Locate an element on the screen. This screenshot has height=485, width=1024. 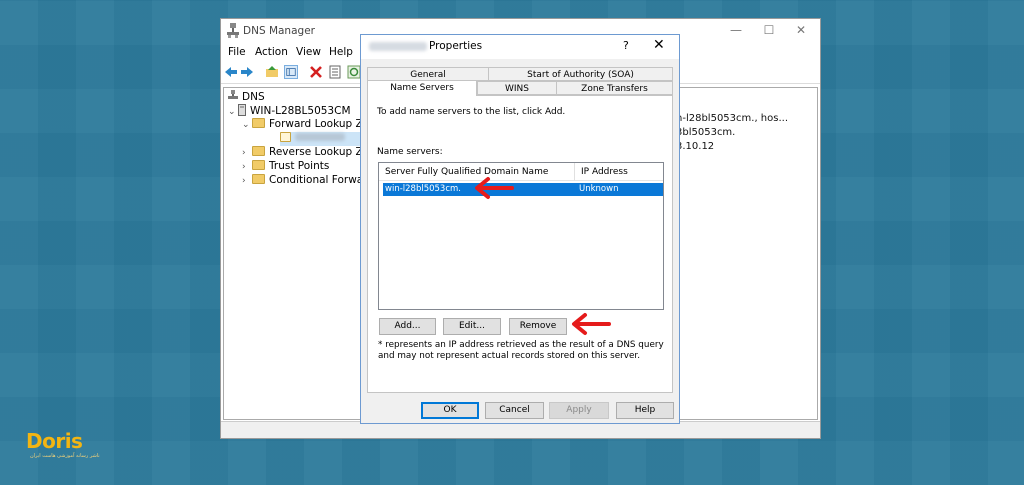
logo-tagline: ناشر رسانه آموزشی هاست ایران is located at coordinates (65, 456).